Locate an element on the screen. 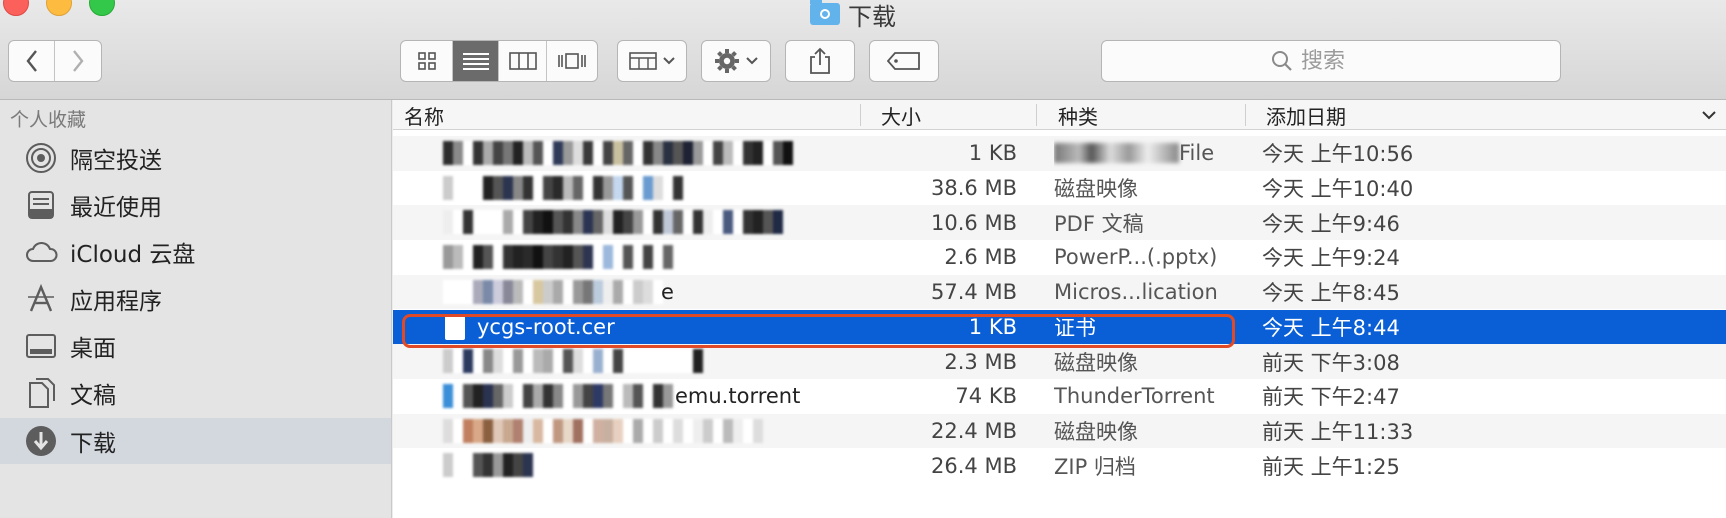 Image resolution: width=1726 pixels, height=518 pixels. sidebar-item-recents: 最近使用 is located at coordinates (195, 205).